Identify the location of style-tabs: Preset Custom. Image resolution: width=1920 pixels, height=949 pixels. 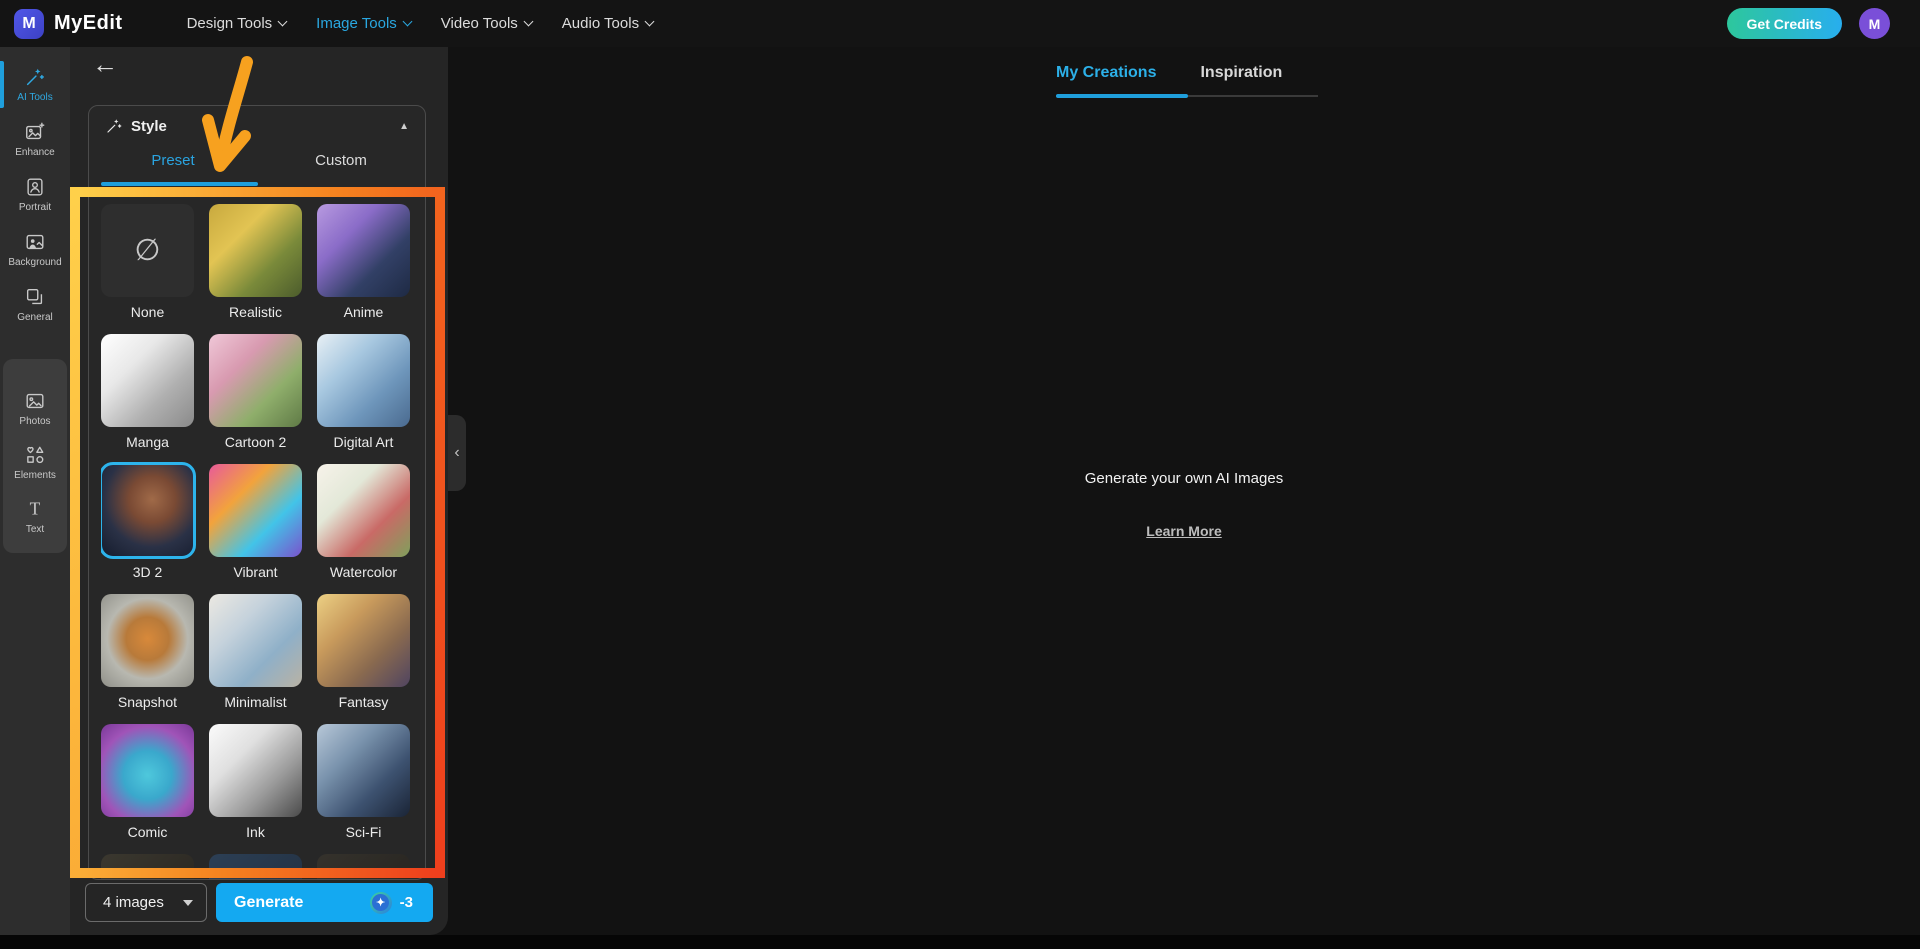
(257, 160).